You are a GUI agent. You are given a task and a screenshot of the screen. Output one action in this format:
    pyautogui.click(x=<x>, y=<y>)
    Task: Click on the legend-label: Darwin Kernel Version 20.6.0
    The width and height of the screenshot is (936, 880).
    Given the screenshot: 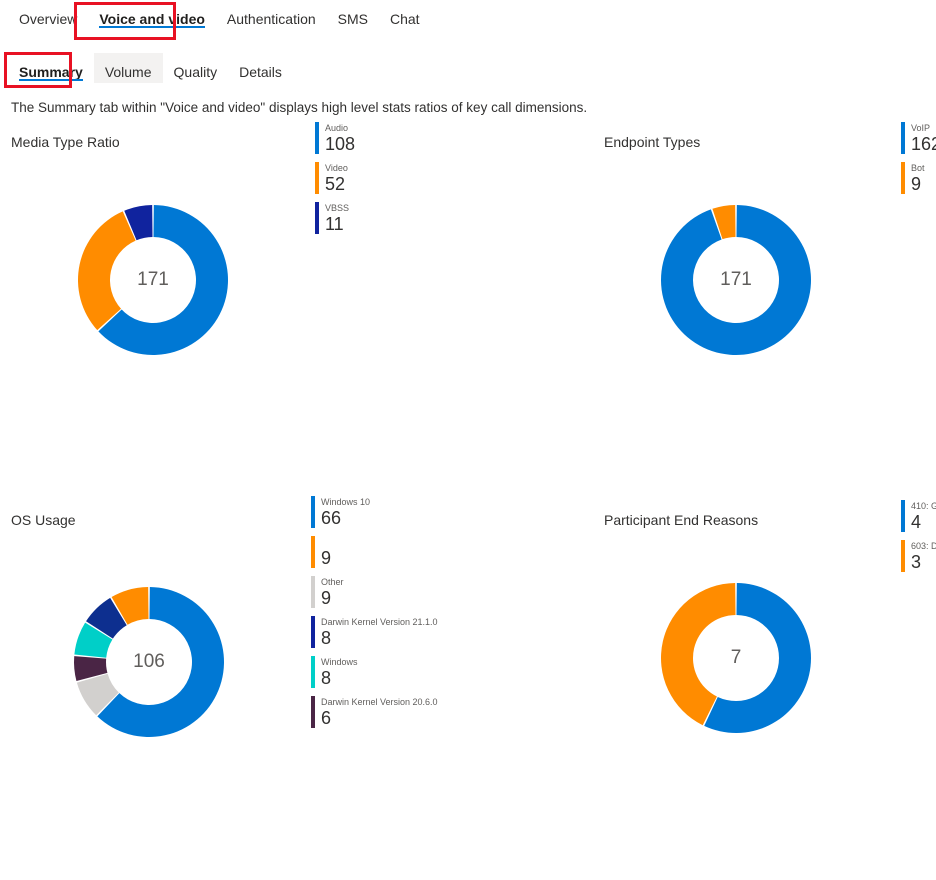 What is the action you would take?
    pyautogui.click(x=379, y=702)
    